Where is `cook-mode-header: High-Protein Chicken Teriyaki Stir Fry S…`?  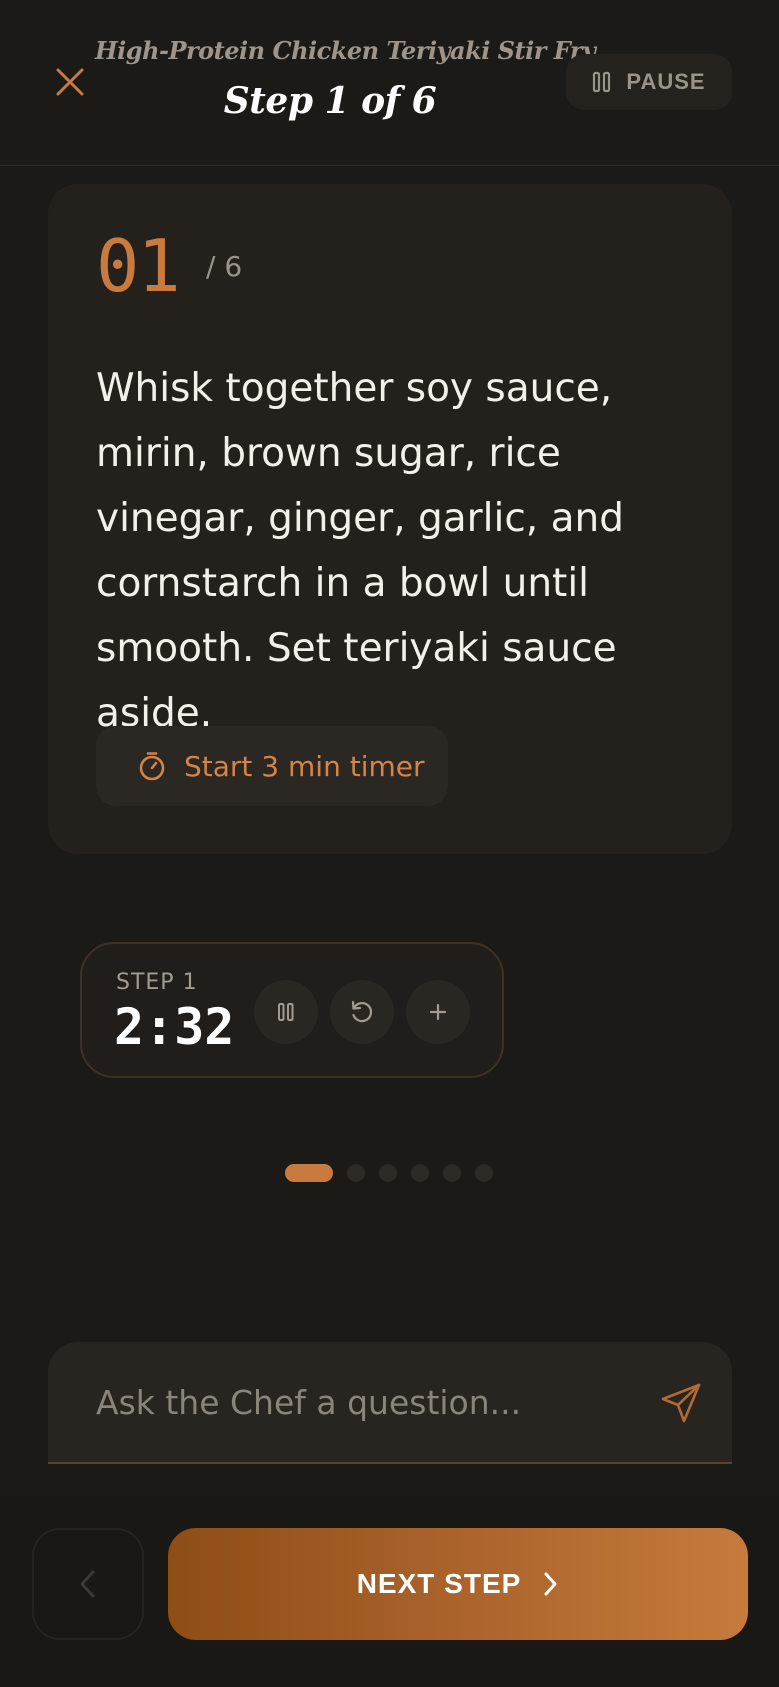 cook-mode-header: High-Protein Chicken Teriyaki Stir Fry S… is located at coordinates (389, 83).